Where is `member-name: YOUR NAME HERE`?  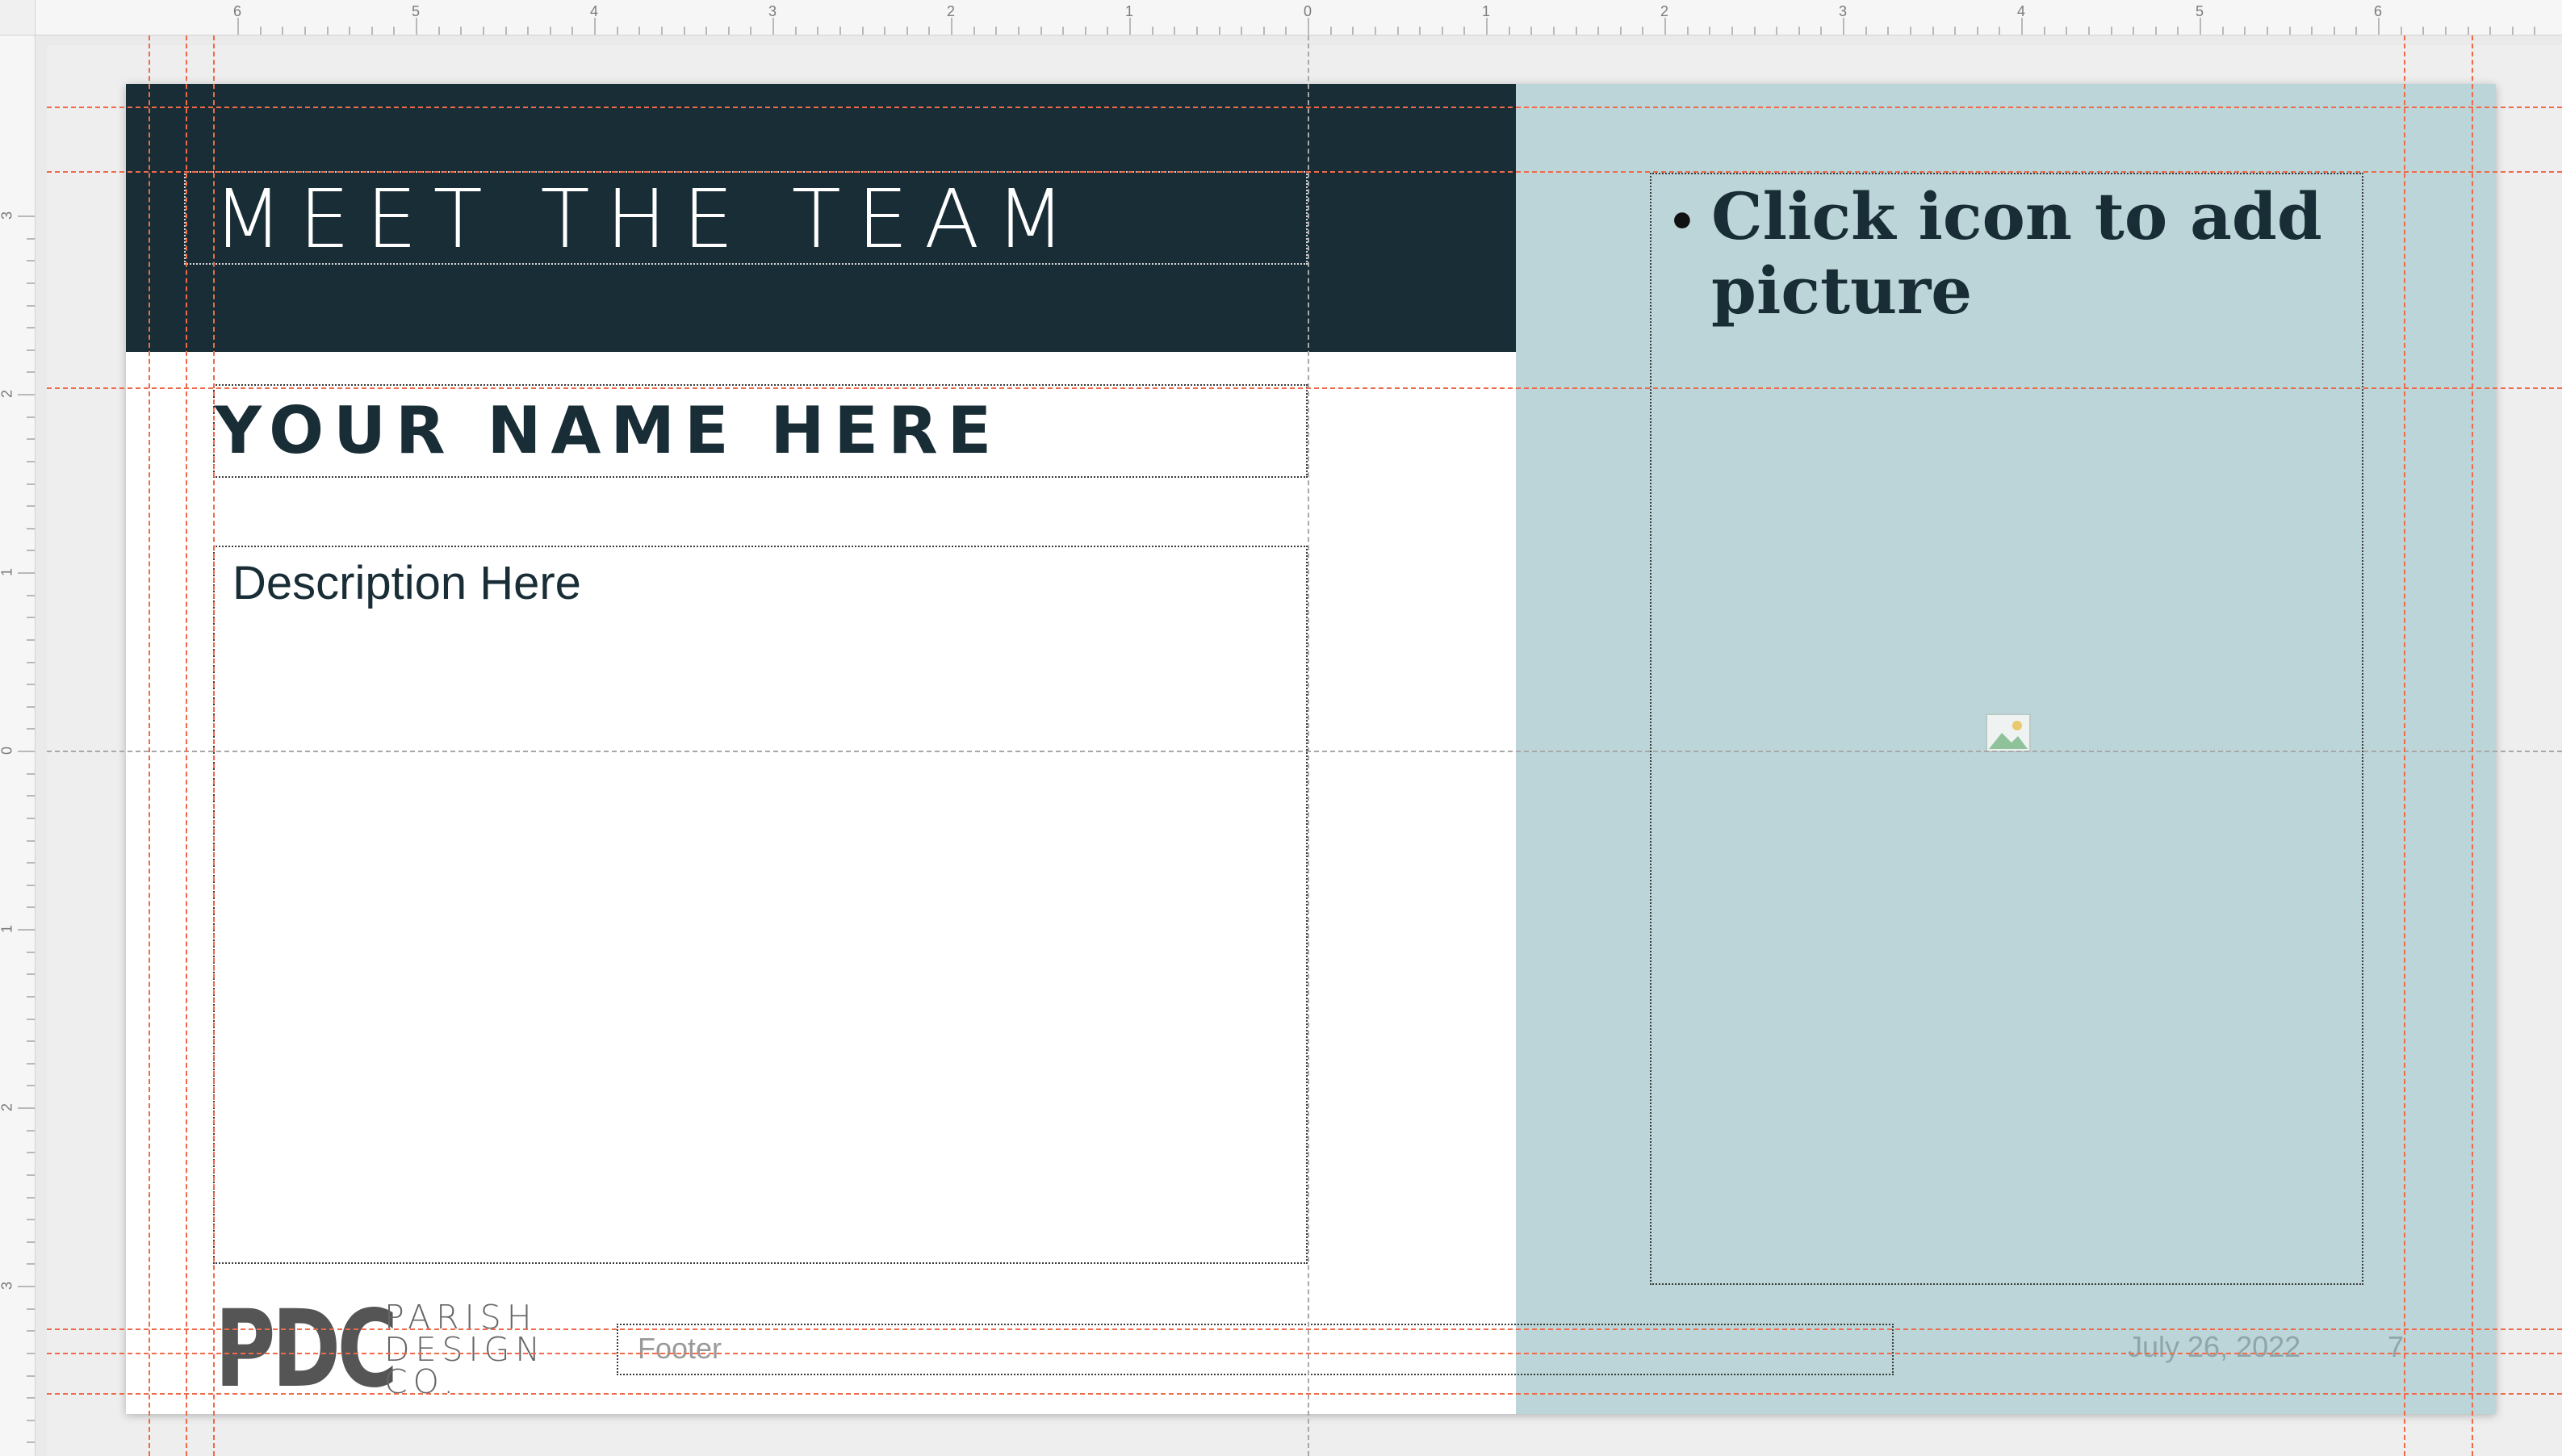
member-name: YOUR NAME HERE is located at coordinates (609, 431).